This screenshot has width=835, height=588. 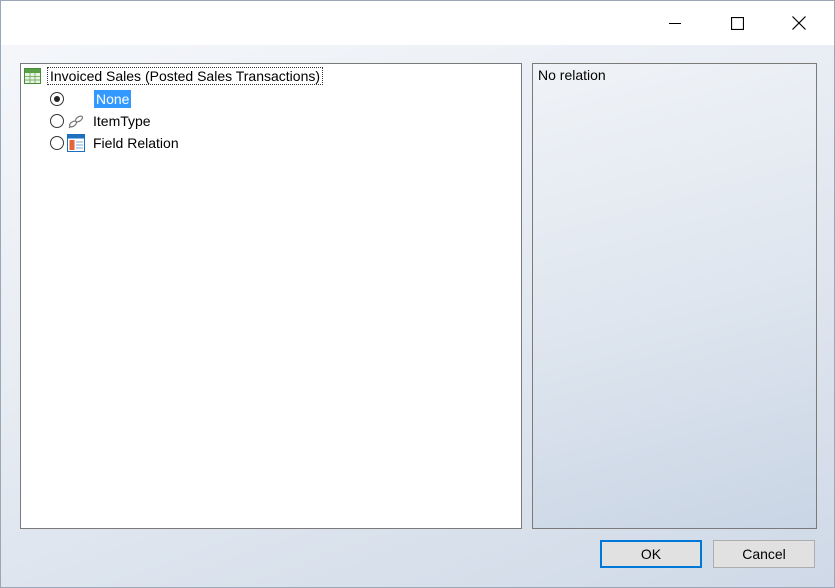 I want to click on relation-info-text: No relation, so click(x=572, y=75).